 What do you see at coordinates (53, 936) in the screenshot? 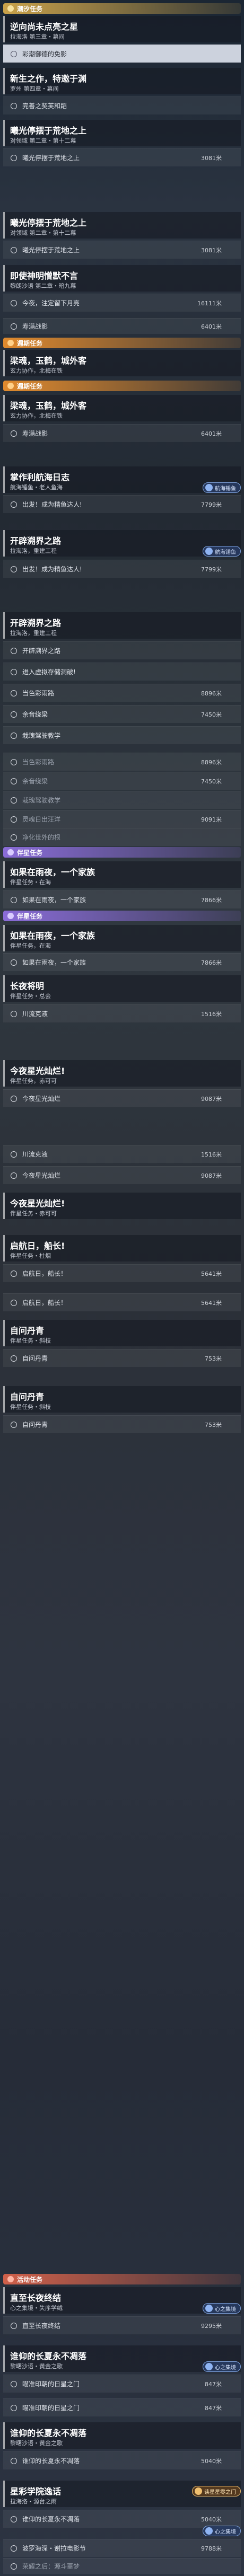
I see `quest-title: 如果在雨夜，一个家族` at bounding box center [53, 936].